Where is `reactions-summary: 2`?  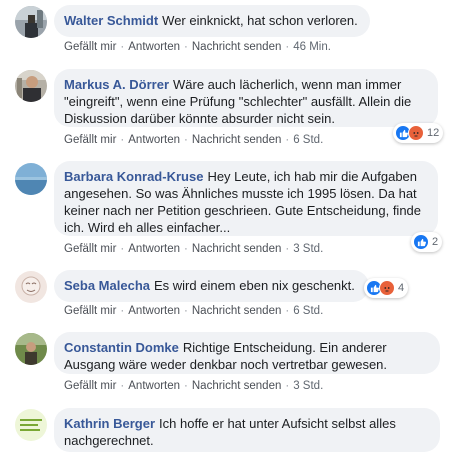
reactions-summary: 2 is located at coordinates (427, 242).